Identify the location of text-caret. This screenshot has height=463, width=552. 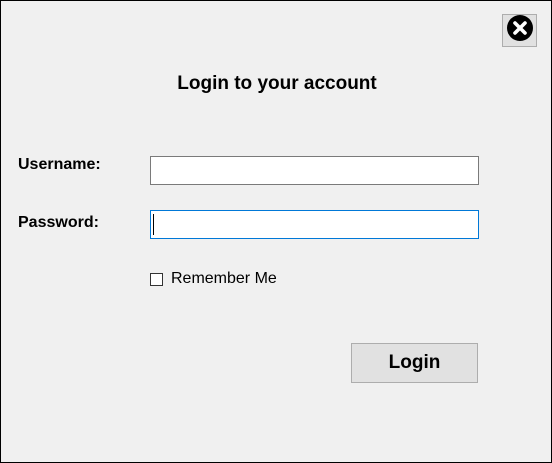
(153, 224).